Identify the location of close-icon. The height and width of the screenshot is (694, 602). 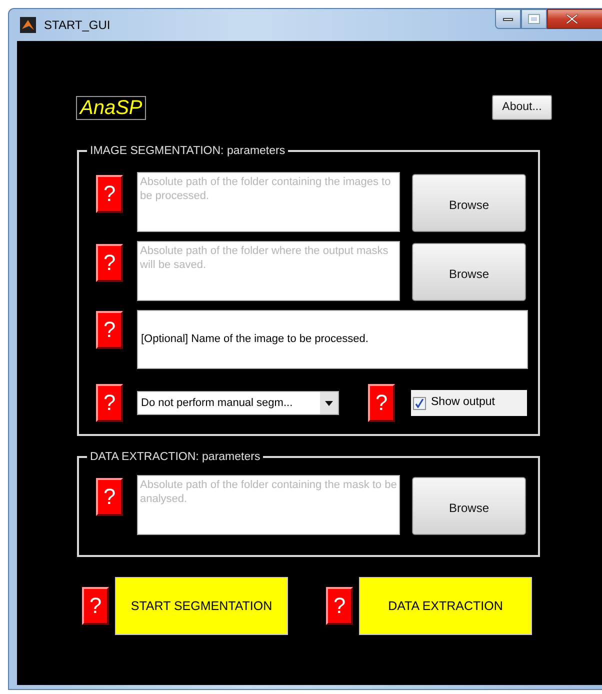
(572, 19).